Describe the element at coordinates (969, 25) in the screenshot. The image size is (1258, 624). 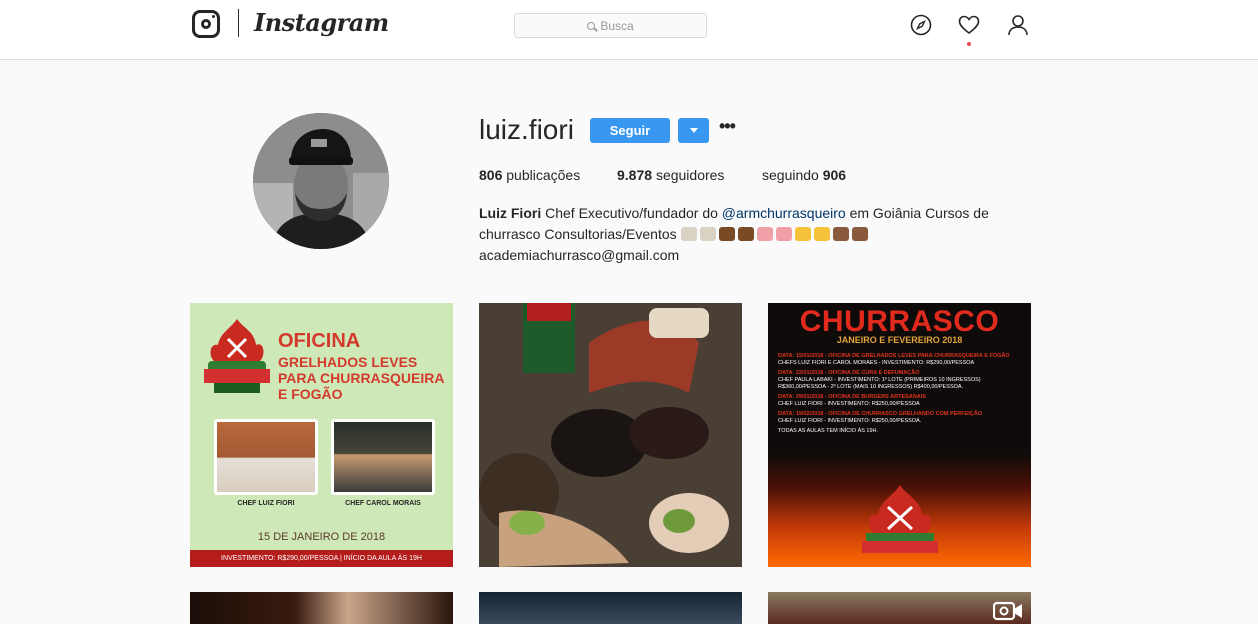
I see `activity-heart-icon` at that location.